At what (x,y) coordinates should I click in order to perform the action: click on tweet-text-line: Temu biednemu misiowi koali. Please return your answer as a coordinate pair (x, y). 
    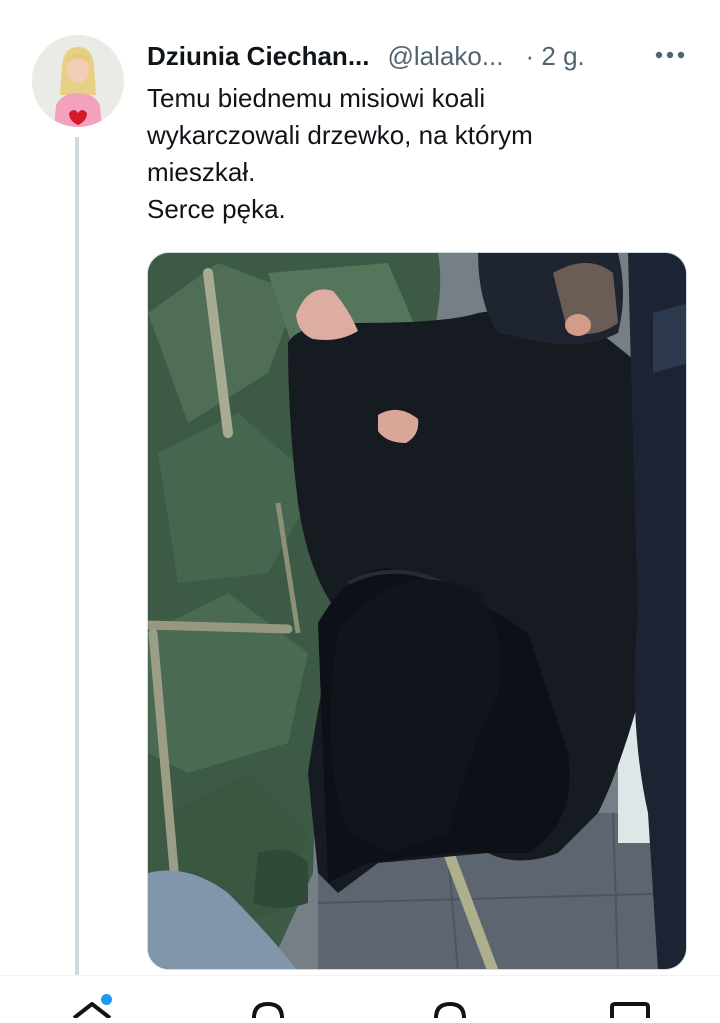
    Looking at the image, I should click on (316, 98).